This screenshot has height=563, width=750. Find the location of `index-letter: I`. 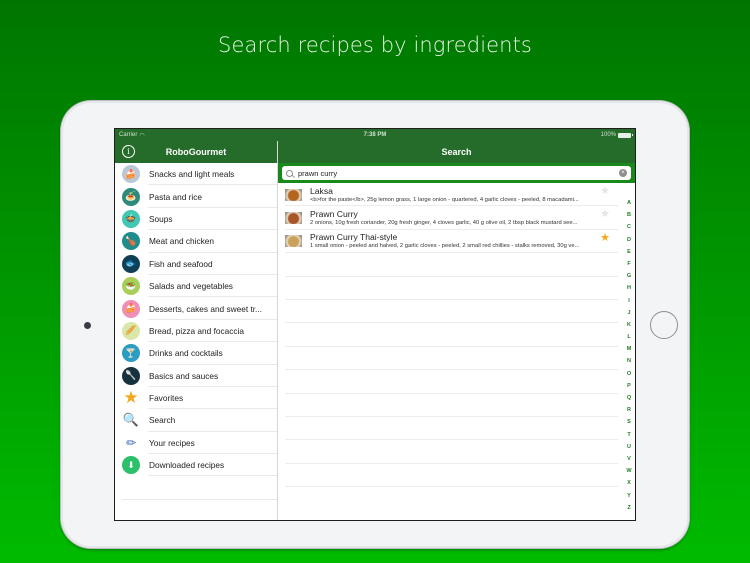

index-letter: I is located at coordinates (629, 301).